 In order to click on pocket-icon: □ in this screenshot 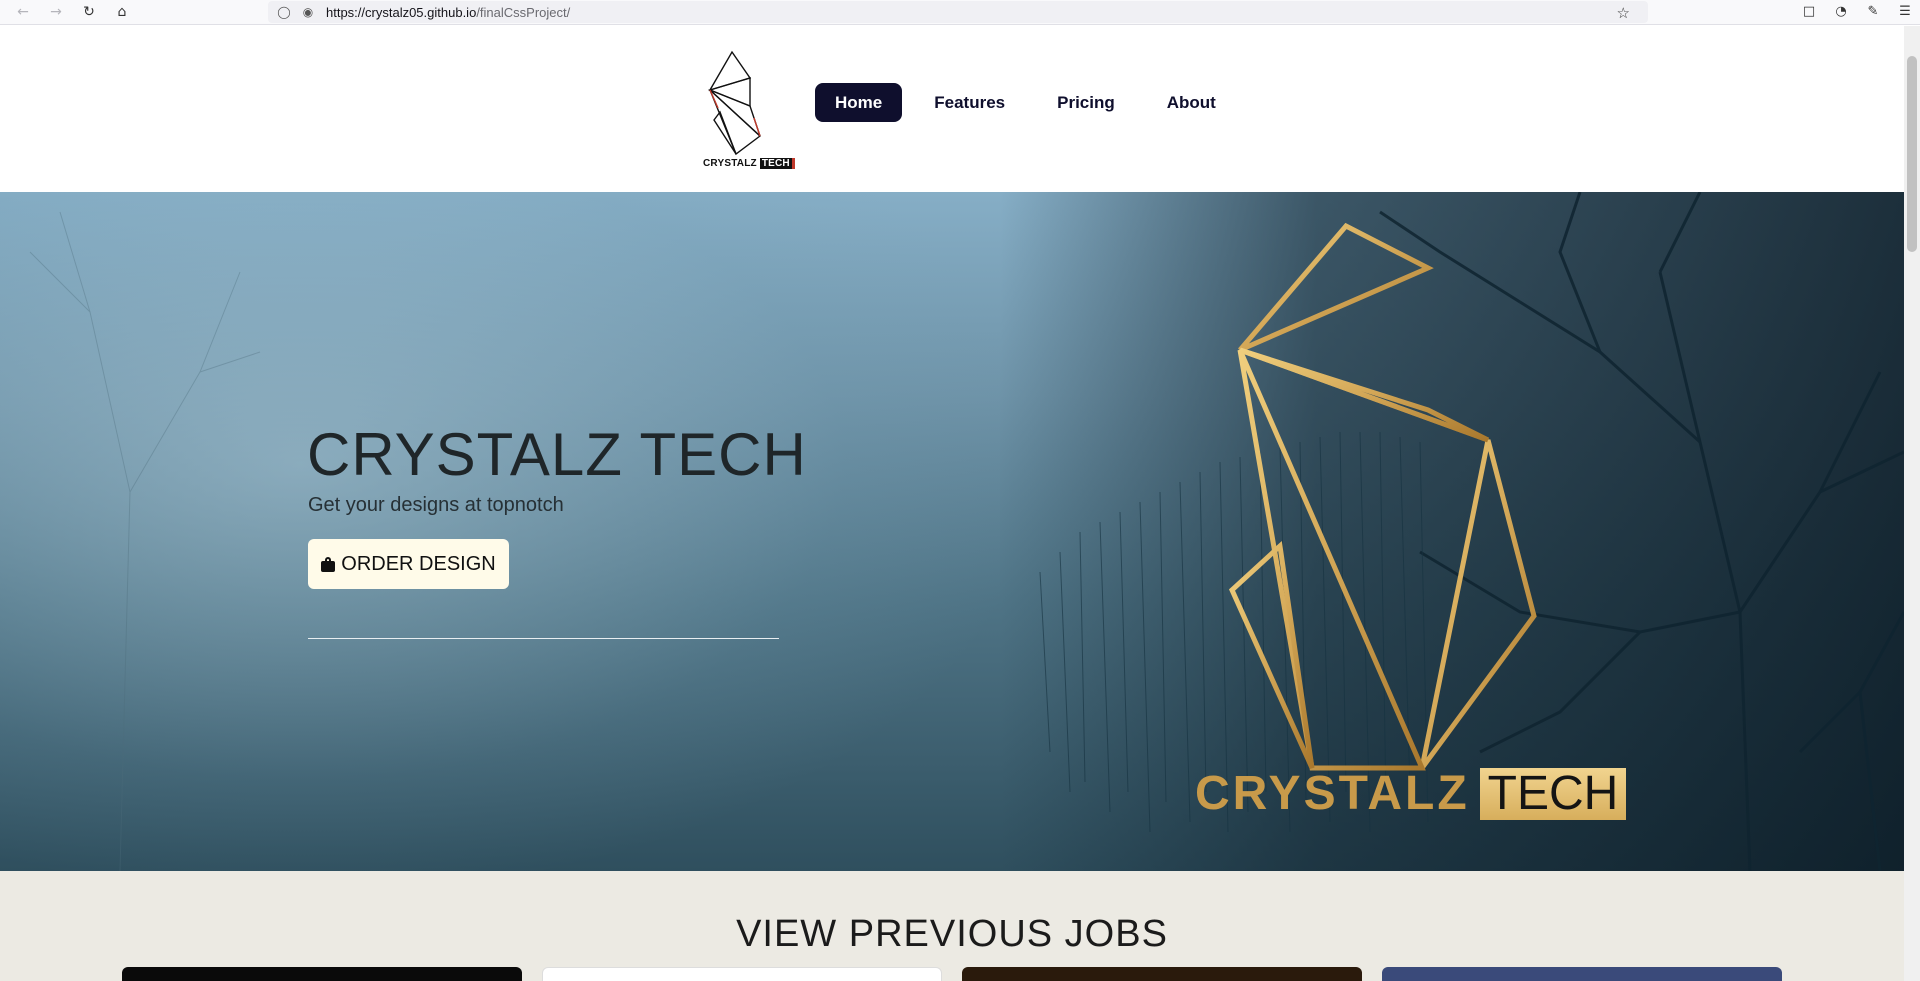, I will do `click(1809, 11)`.